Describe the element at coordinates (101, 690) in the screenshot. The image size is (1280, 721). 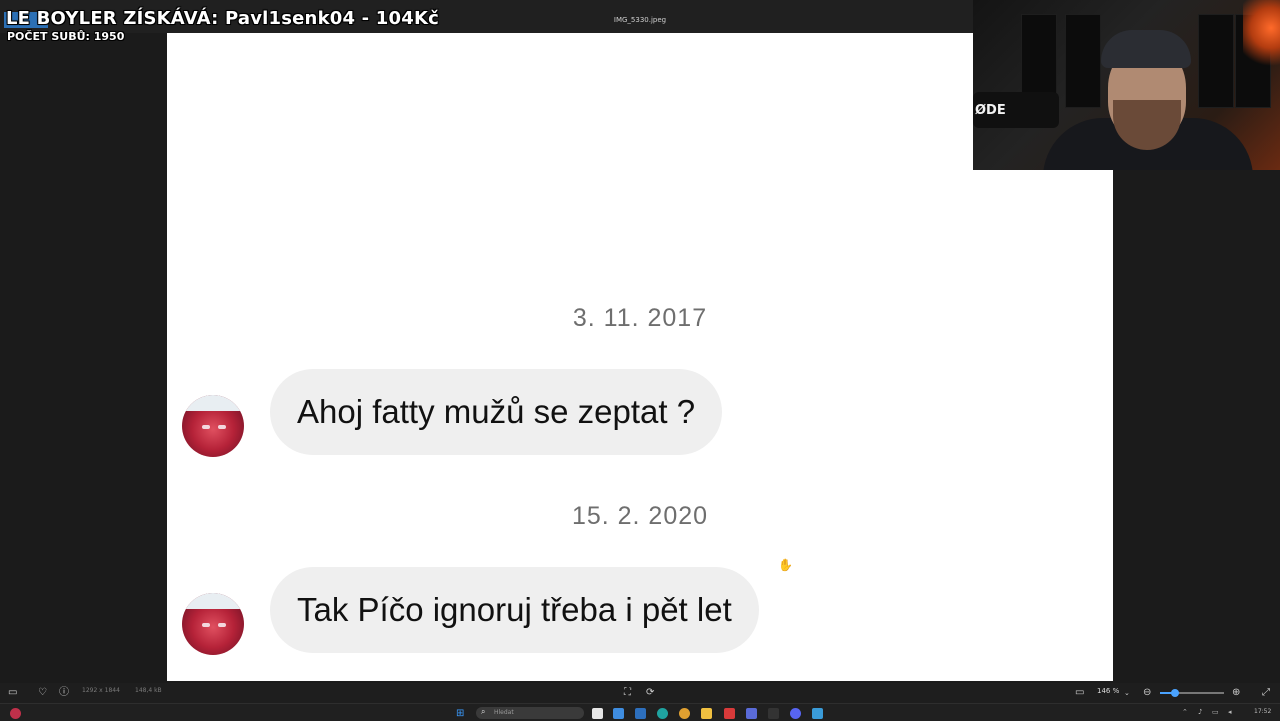
I see `image-dimensions: 1292 x 1844` at that location.